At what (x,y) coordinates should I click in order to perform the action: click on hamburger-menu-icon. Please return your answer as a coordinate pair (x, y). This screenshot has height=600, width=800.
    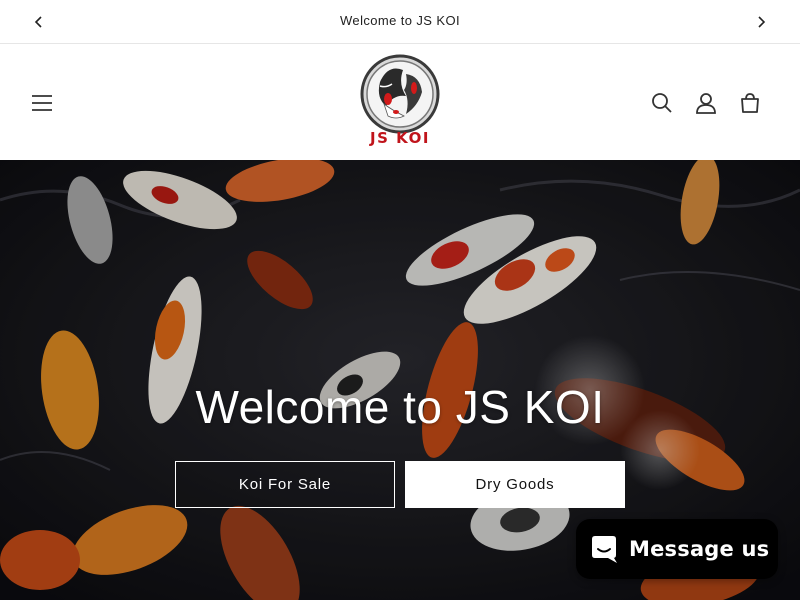
    Looking at the image, I should click on (42, 103).